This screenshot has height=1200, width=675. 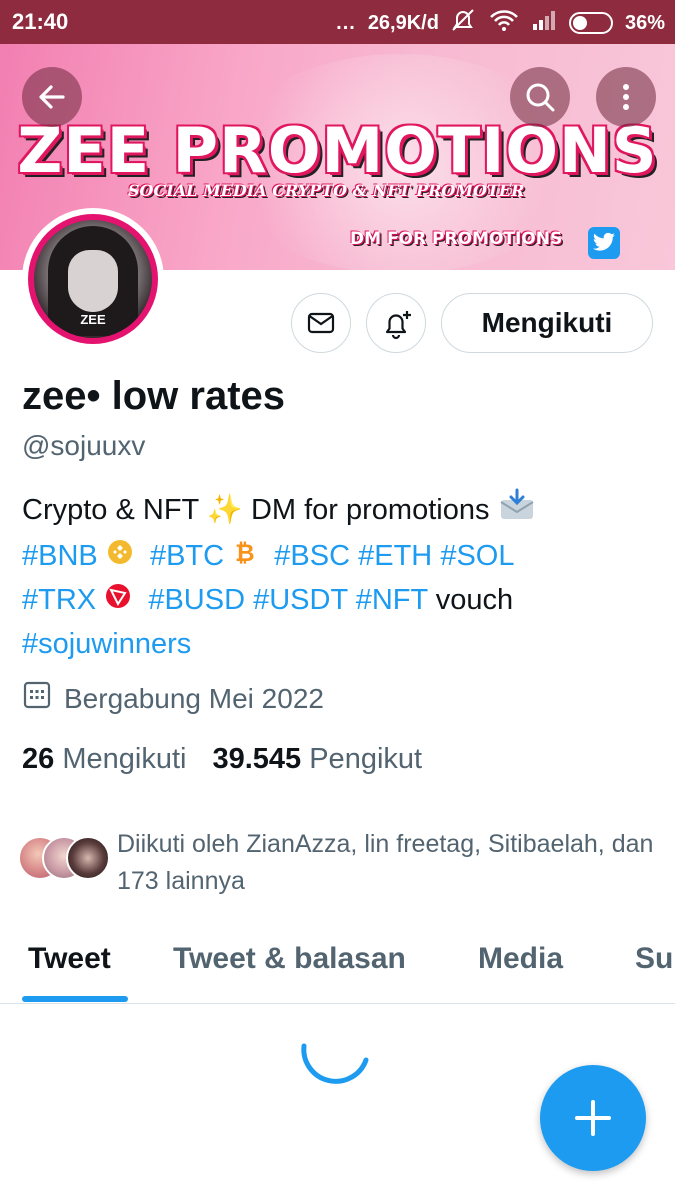 I want to click on hashtag-link: #BTC, so click(x=187, y=556).